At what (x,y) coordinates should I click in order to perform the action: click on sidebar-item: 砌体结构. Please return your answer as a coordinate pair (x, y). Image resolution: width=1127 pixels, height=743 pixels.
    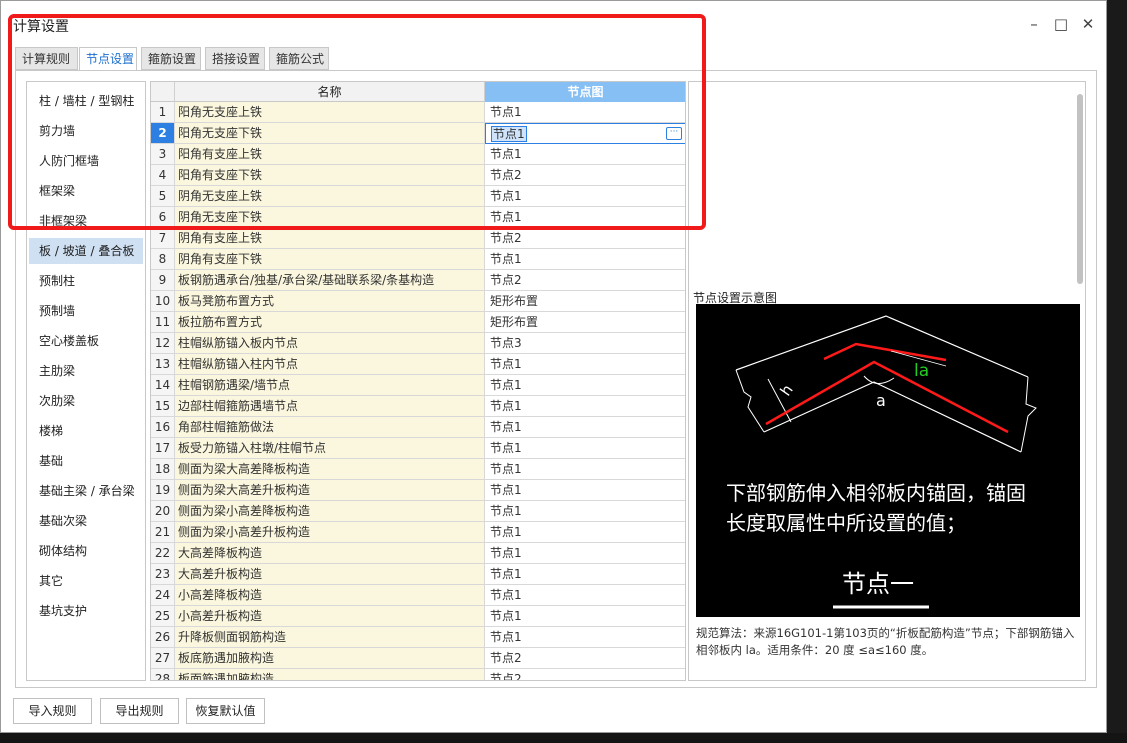
    Looking at the image, I should click on (86, 551).